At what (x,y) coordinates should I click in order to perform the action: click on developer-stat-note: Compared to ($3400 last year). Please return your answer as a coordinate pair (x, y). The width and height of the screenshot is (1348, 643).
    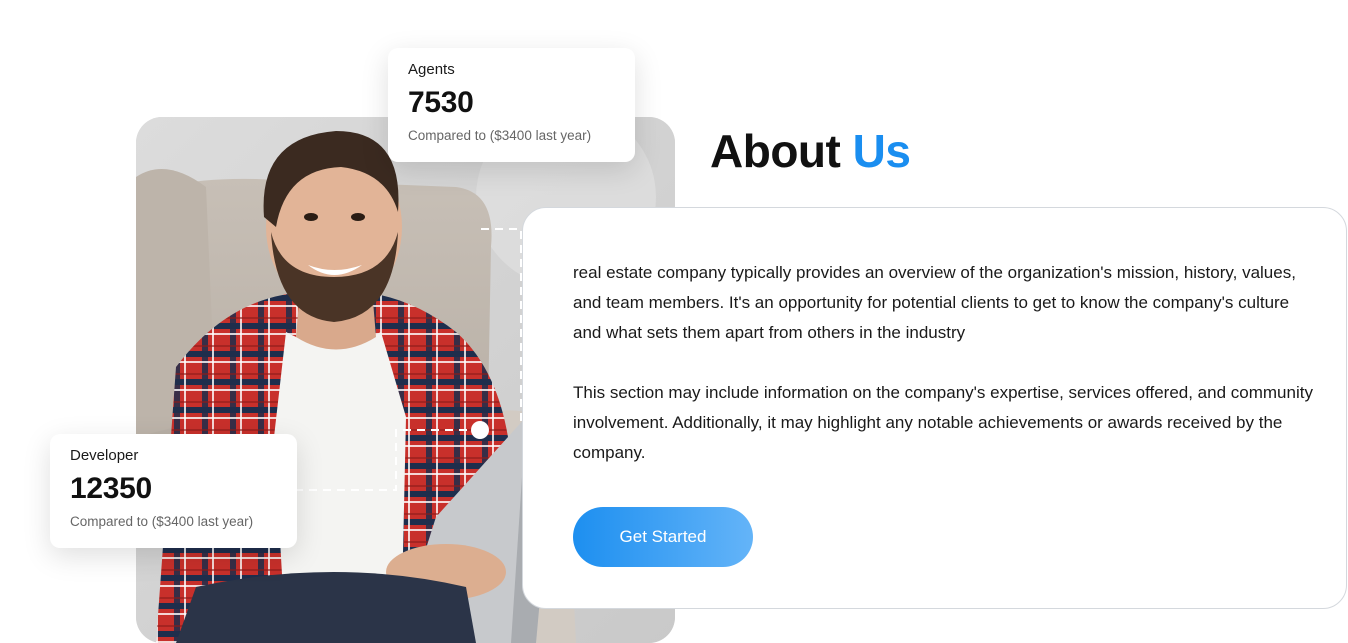
    Looking at the image, I should click on (162, 521).